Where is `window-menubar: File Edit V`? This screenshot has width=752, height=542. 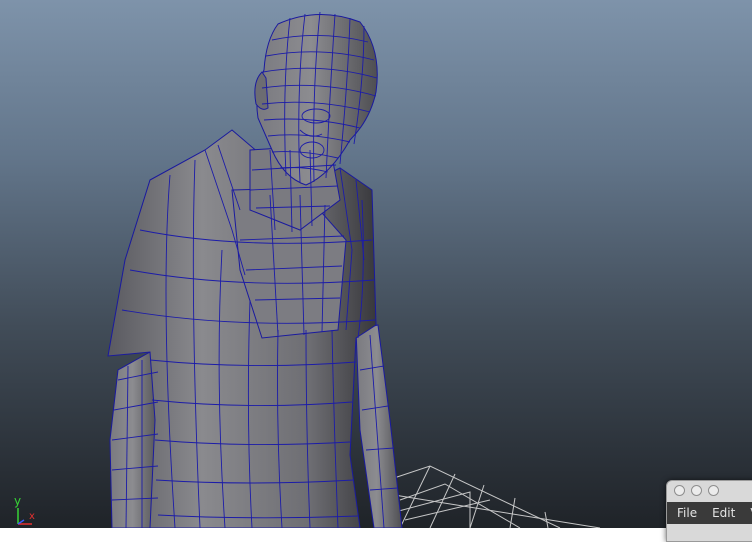 window-menubar: File Edit V is located at coordinates (709, 513).